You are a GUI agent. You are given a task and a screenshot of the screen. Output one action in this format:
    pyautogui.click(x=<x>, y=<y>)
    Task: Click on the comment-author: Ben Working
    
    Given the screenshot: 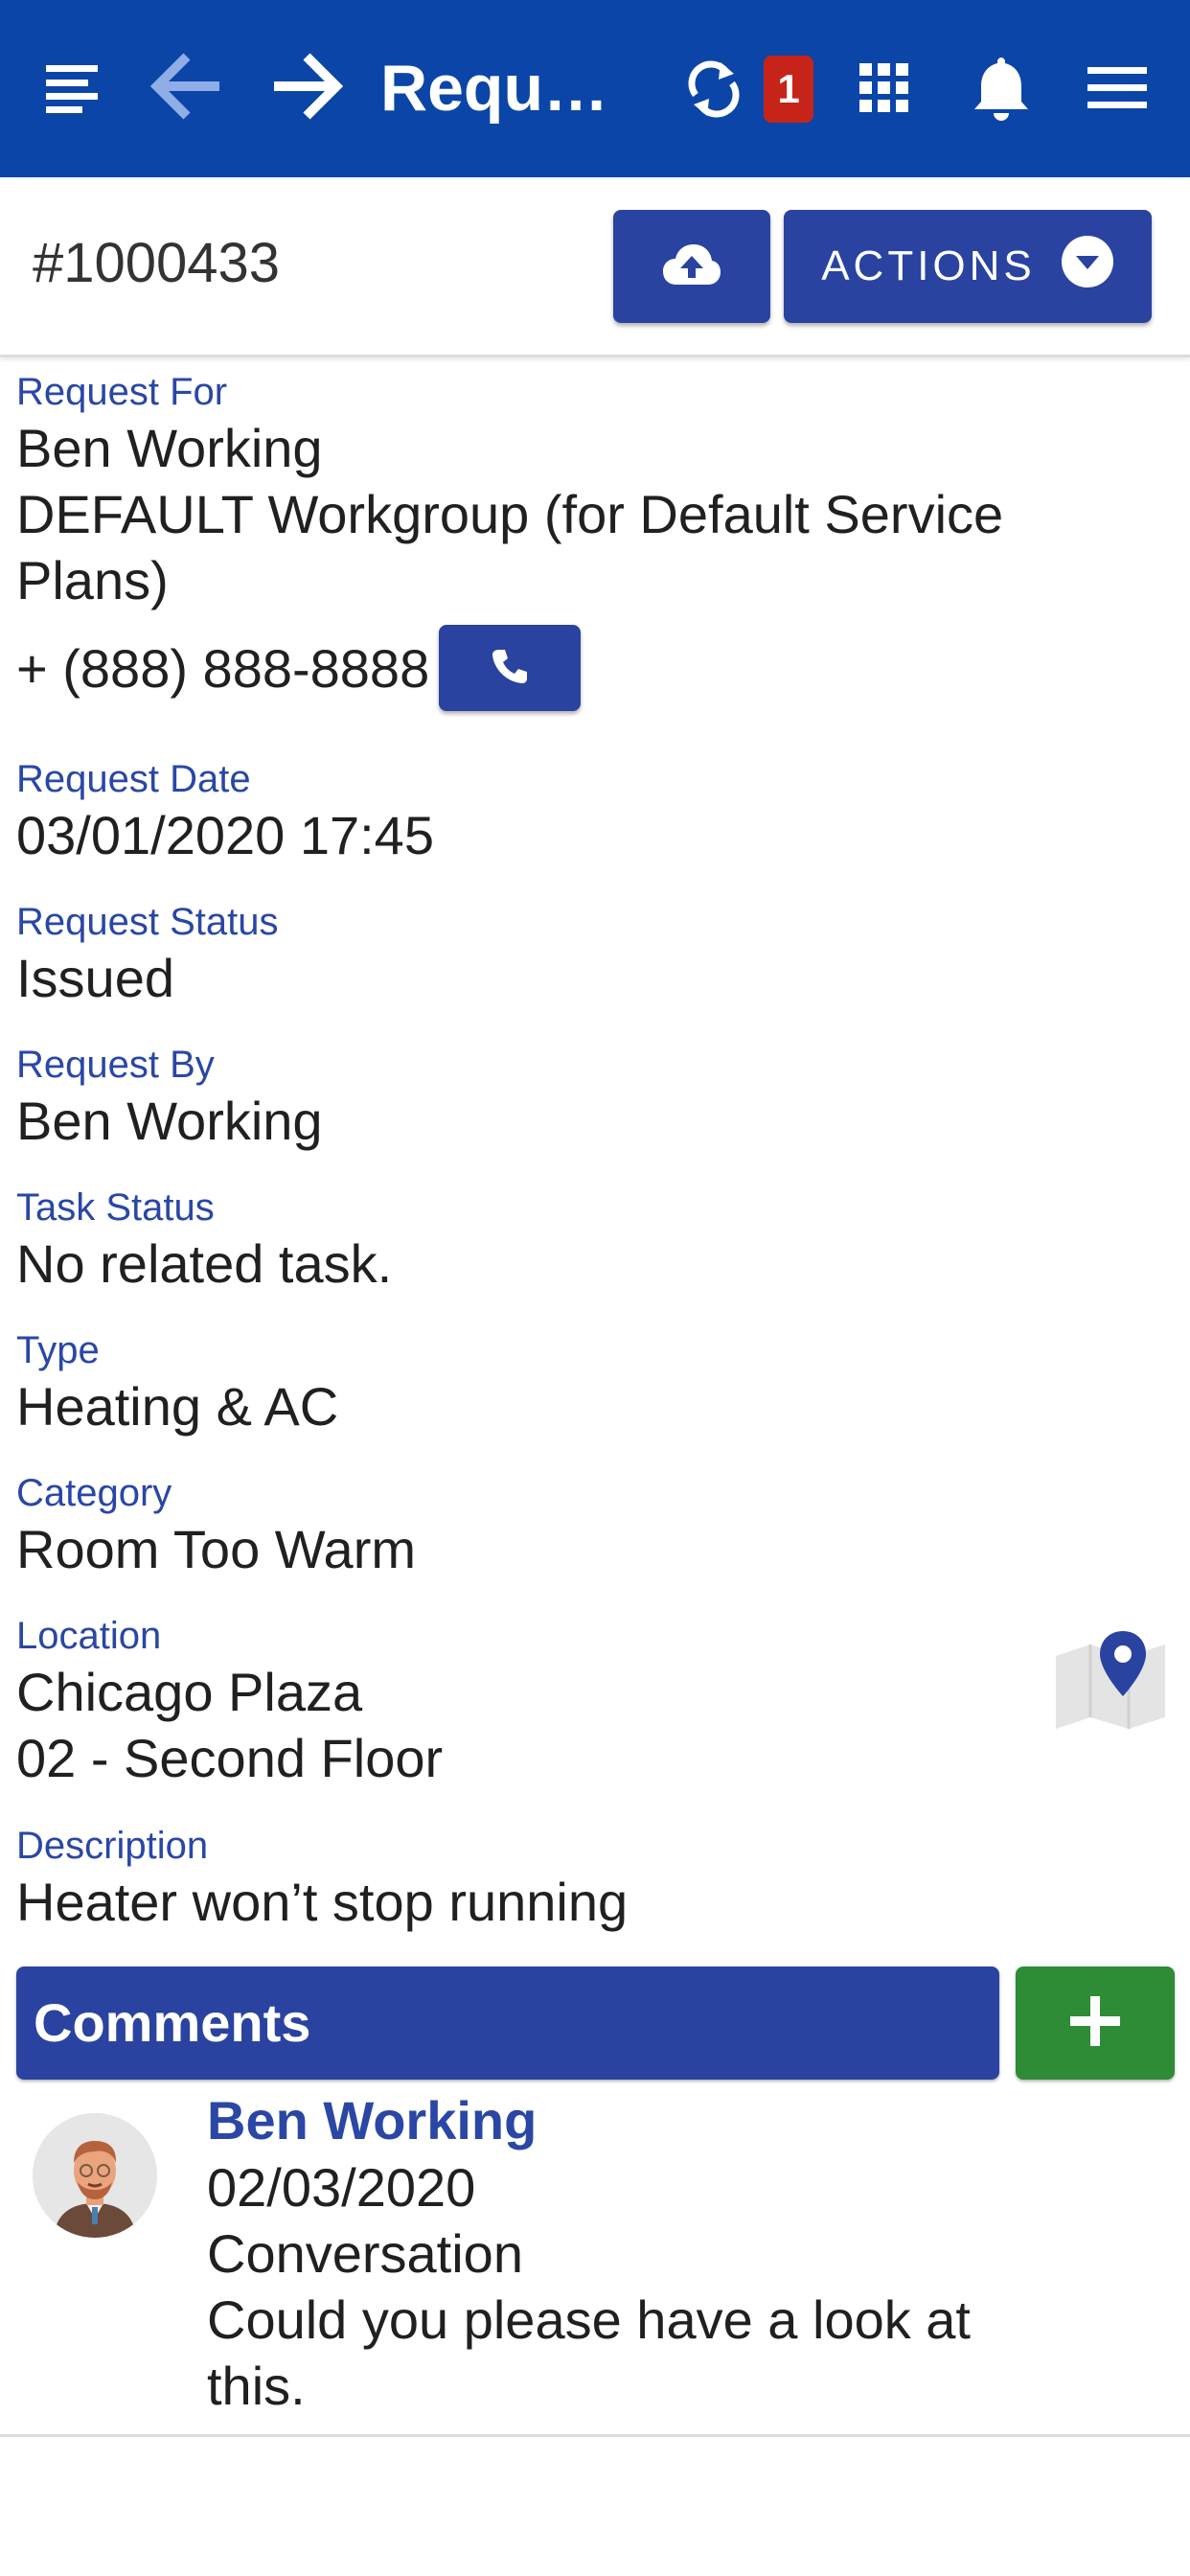 What is the action you would take?
    pyautogui.click(x=590, y=2120)
    